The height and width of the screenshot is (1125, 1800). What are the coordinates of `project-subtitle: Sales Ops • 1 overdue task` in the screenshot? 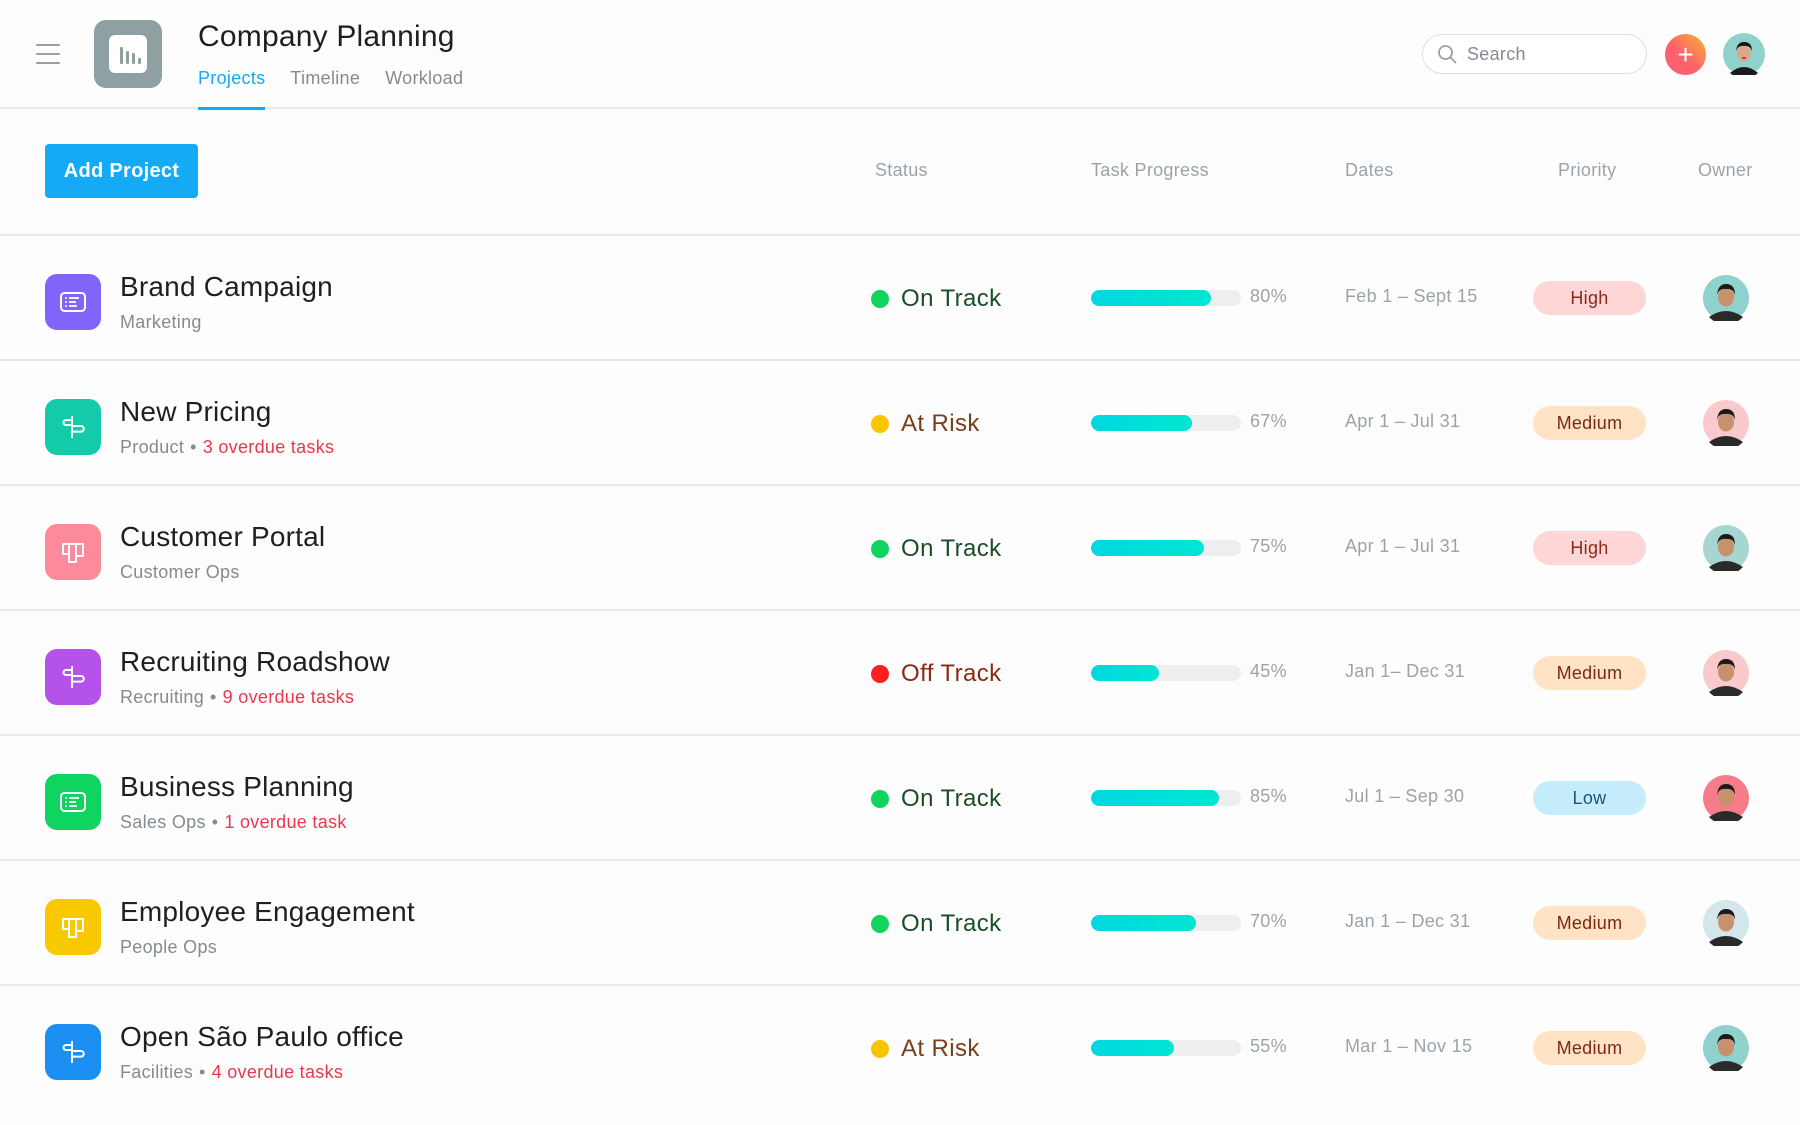 It's located at (233, 822).